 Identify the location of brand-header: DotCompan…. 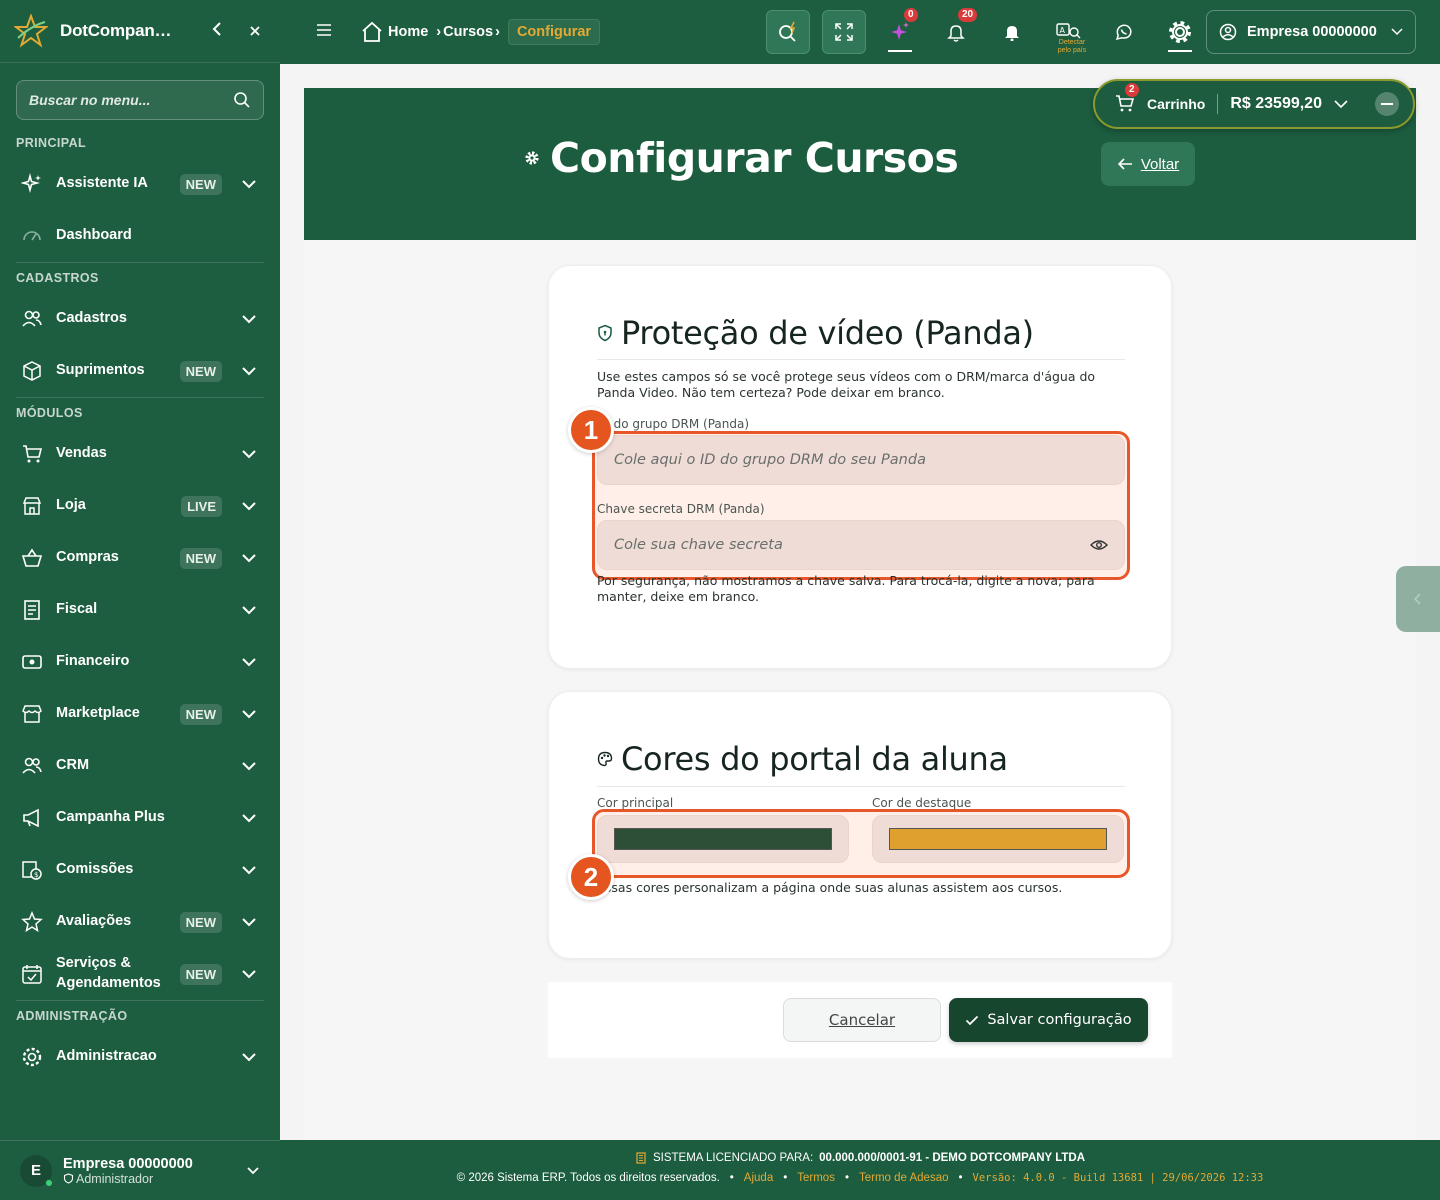
(140, 31).